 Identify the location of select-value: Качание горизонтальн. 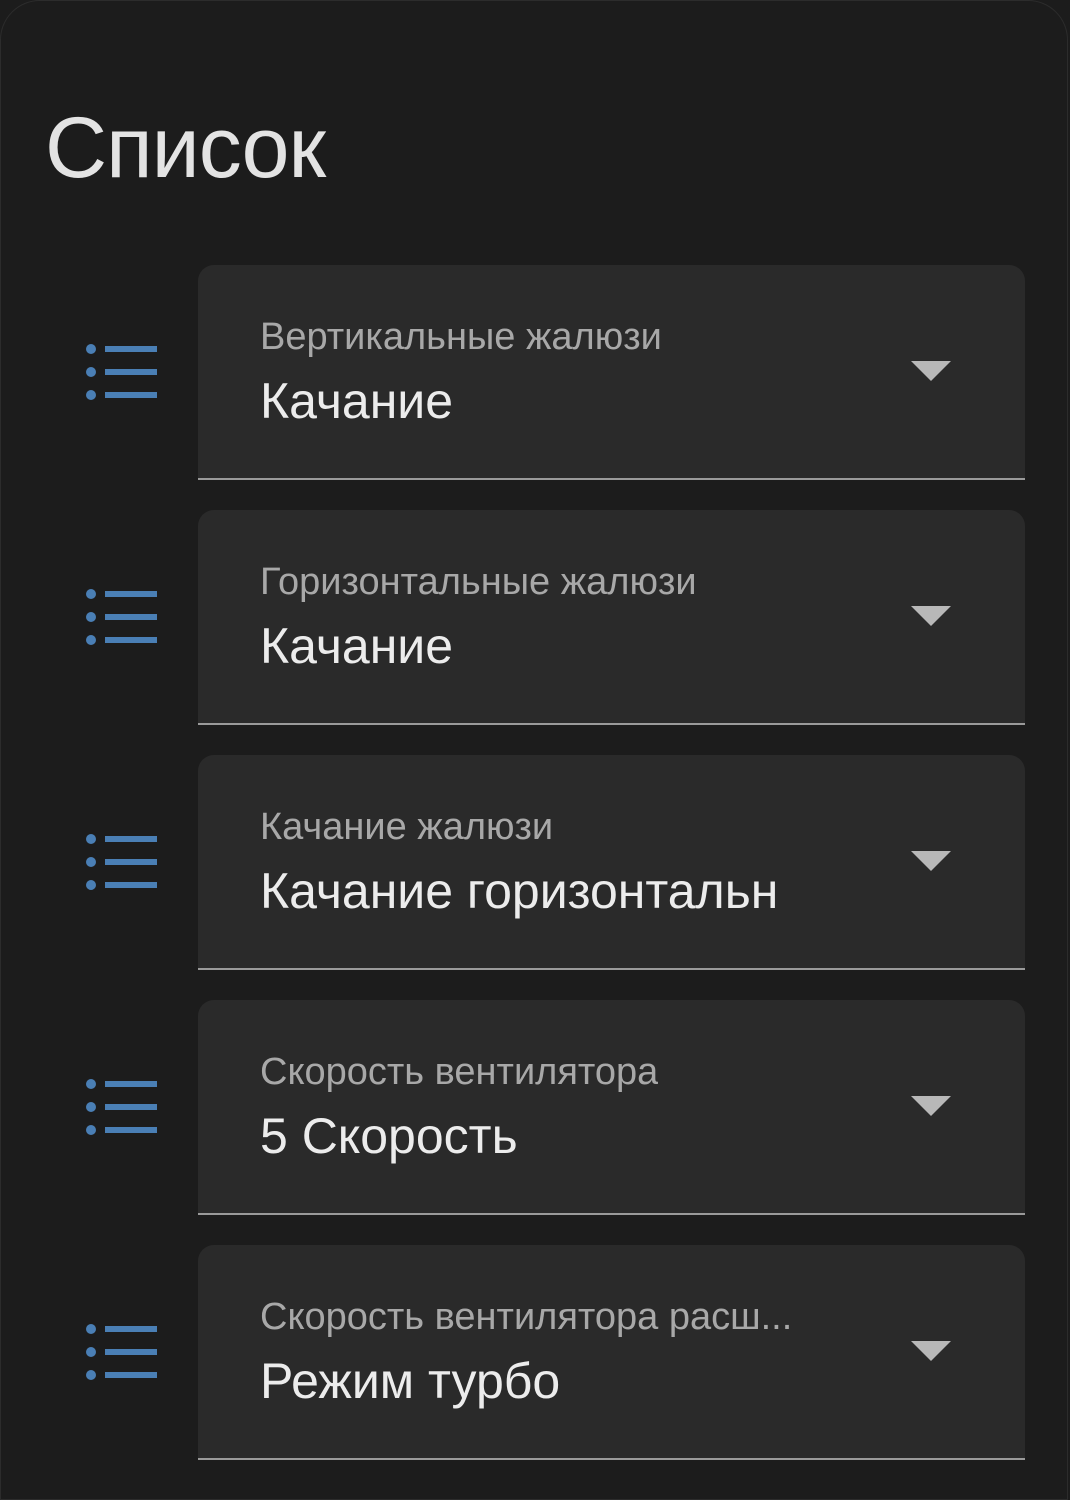
(519, 891).